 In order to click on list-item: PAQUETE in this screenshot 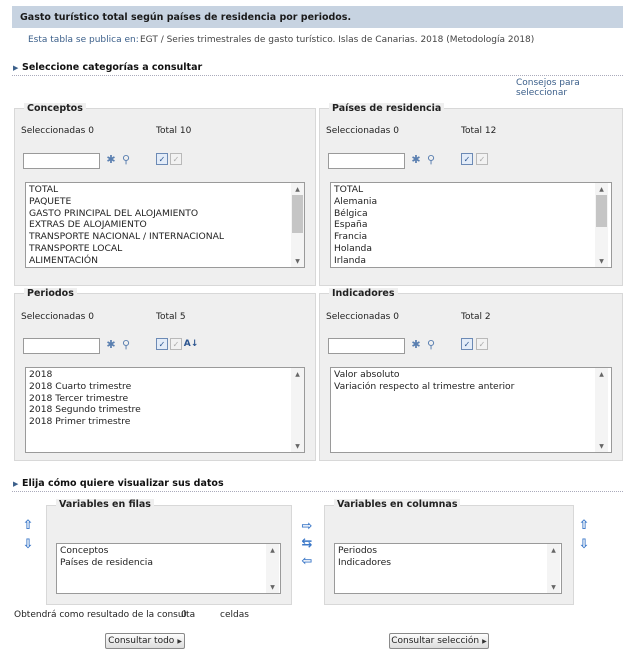, I will do `click(165, 202)`.